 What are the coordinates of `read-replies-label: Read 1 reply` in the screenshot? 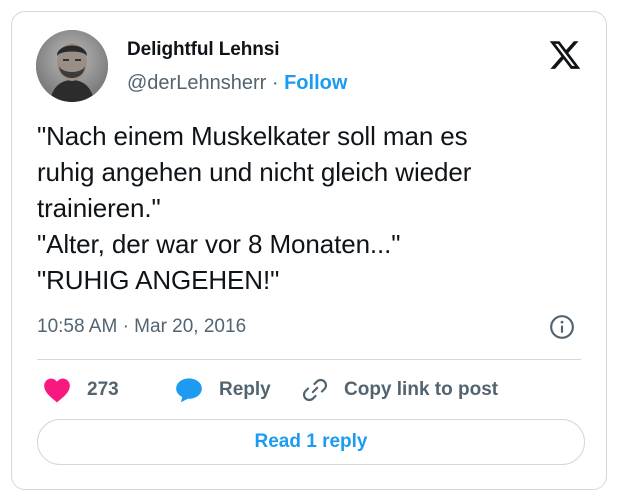 It's located at (311, 441).